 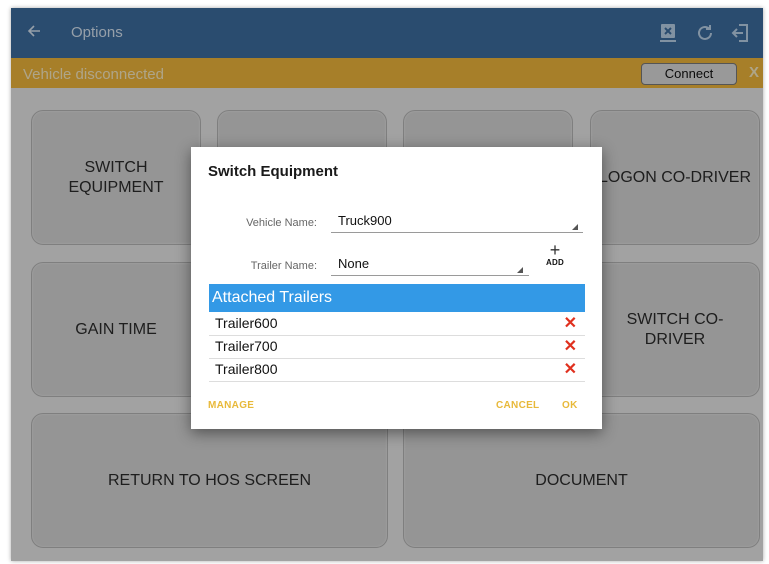 I want to click on trailer-name-label: Trailer Name:, so click(x=283, y=266).